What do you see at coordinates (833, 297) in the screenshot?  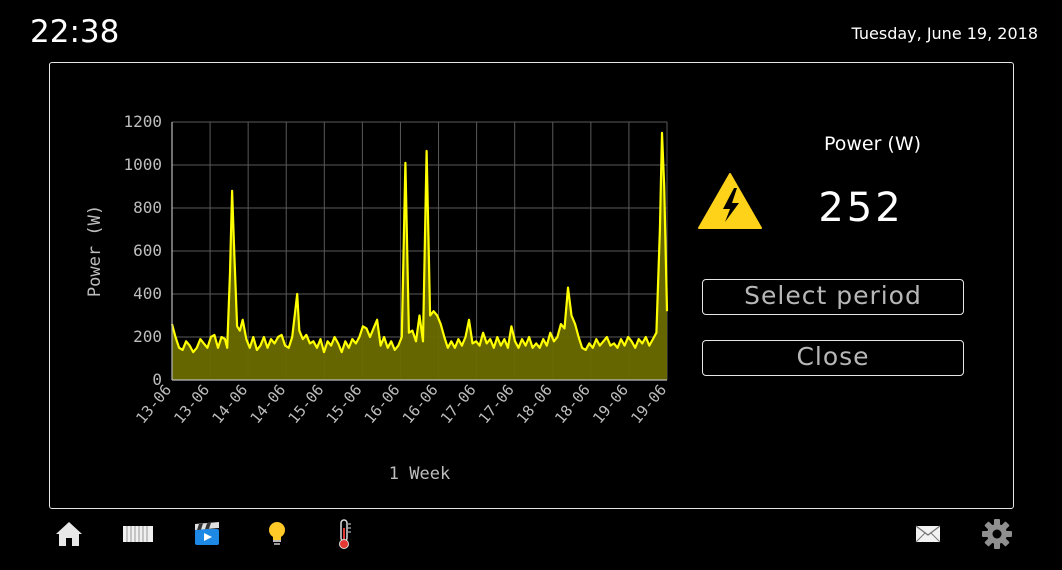 I see `select-period-button: Select period` at bounding box center [833, 297].